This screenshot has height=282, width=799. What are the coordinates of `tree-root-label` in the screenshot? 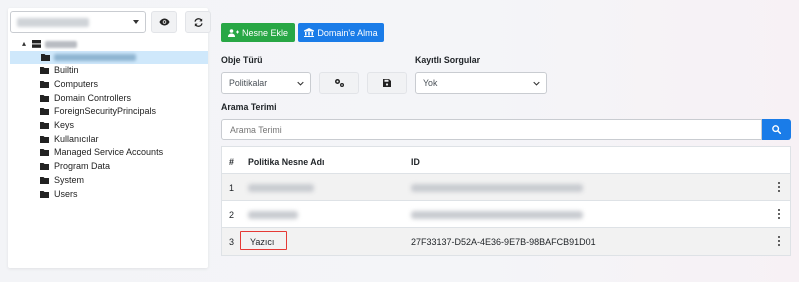 It's located at (61, 44).